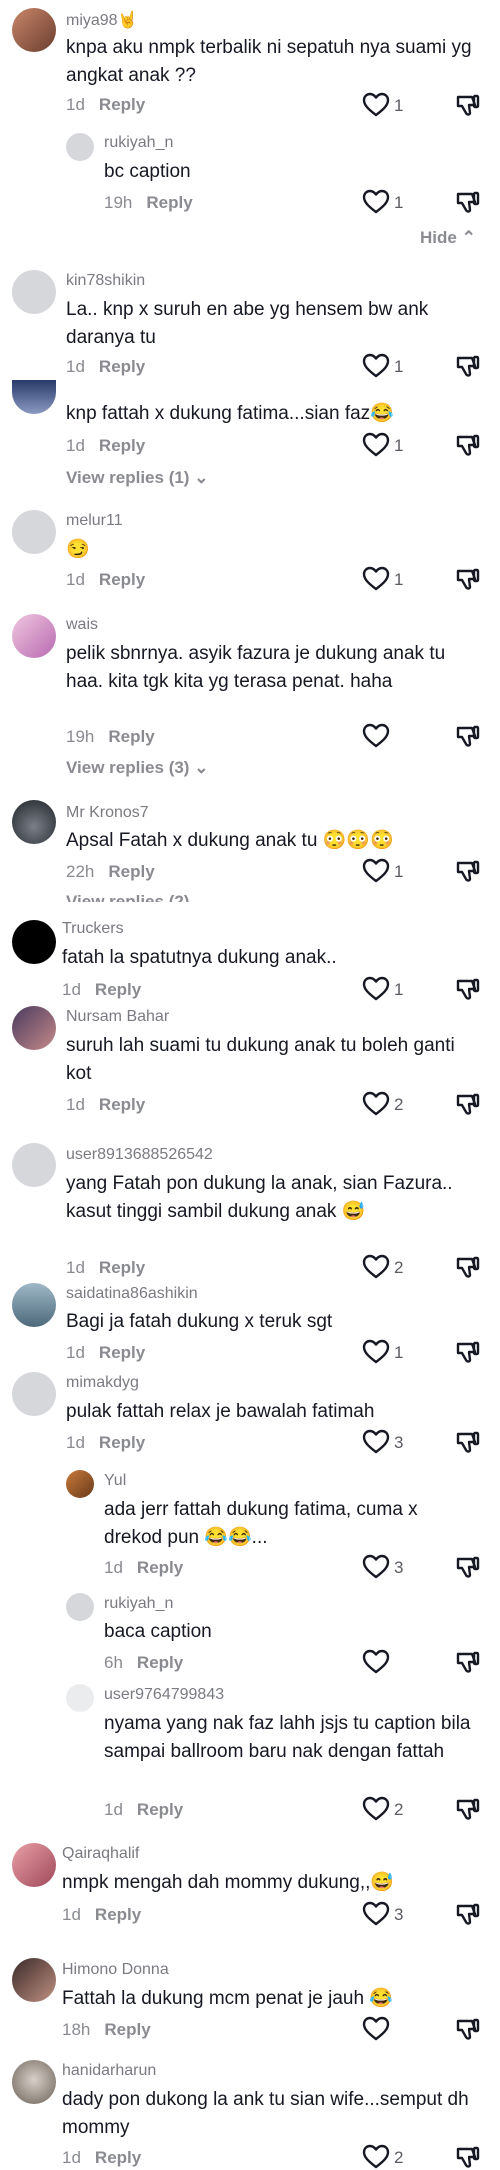 The image size is (500, 2170). Describe the element at coordinates (115, 1481) in the screenshot. I see `comment-username: Yul` at that location.